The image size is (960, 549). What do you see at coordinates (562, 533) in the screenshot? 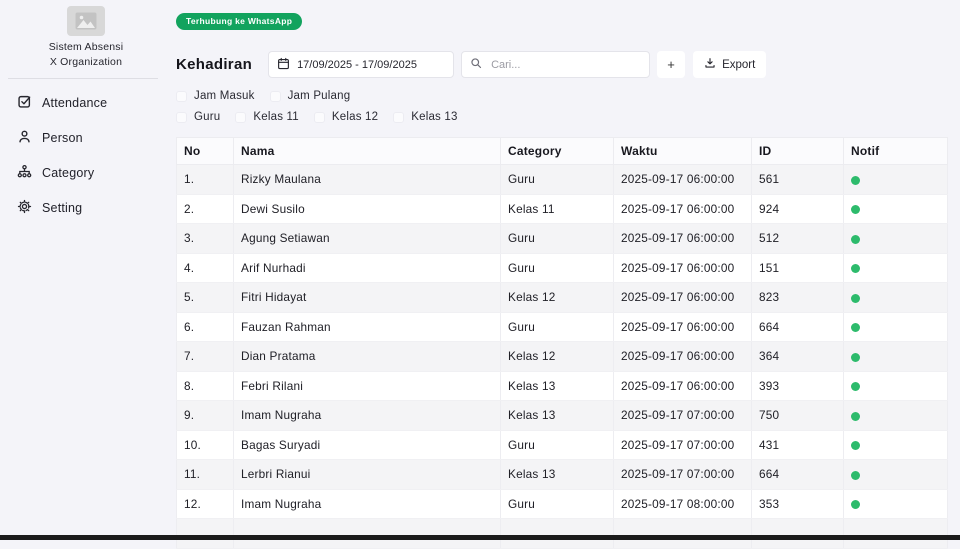
I see `table-row-partial` at bounding box center [562, 533].